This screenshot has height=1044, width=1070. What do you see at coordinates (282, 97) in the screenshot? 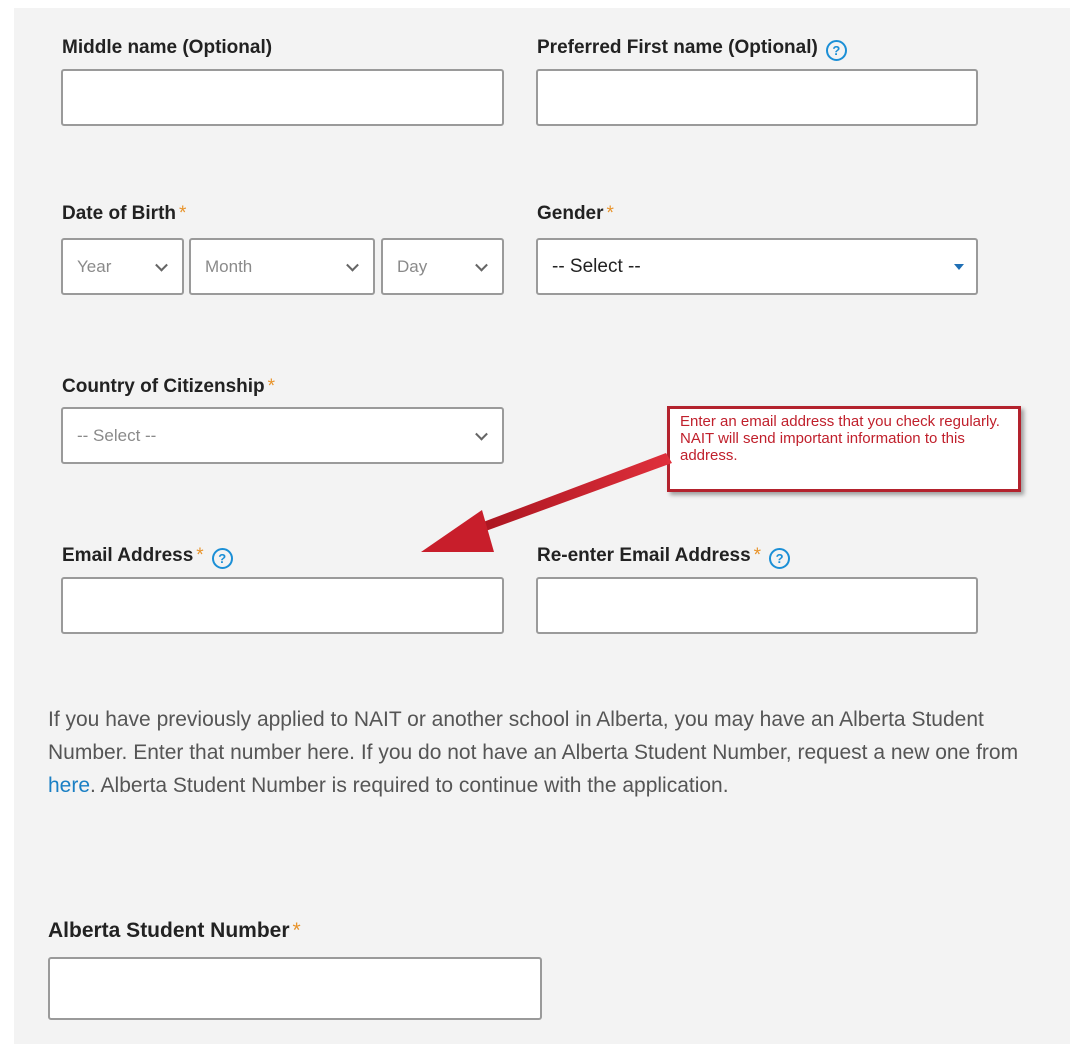
I see `middle-name-input` at bounding box center [282, 97].